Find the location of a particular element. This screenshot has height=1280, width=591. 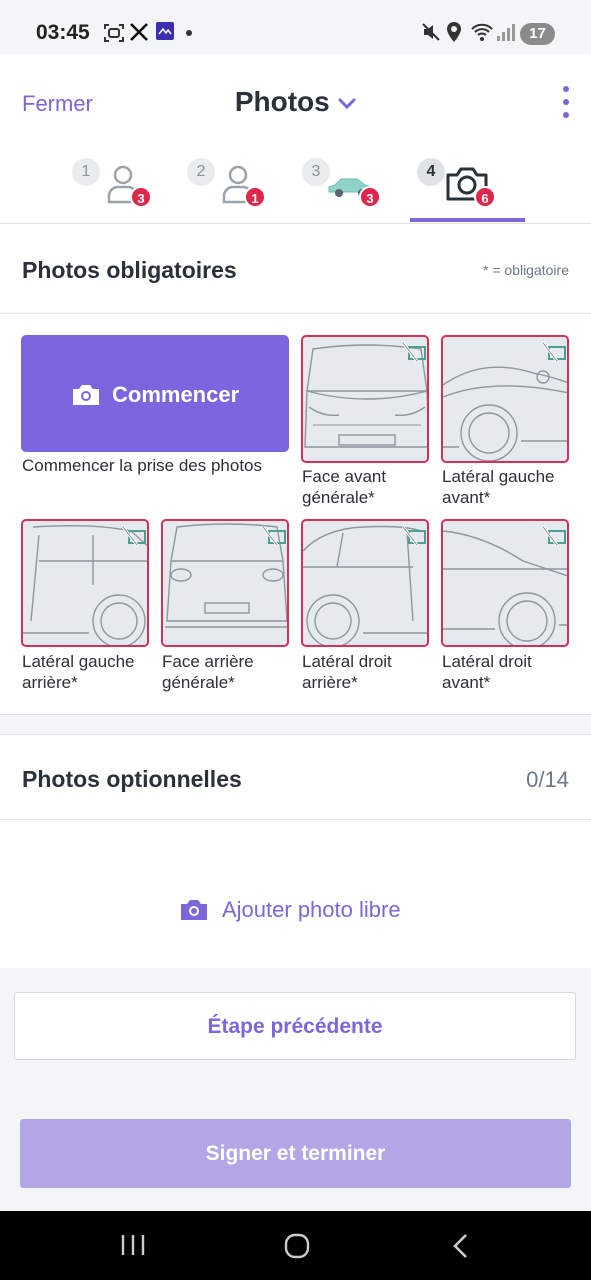

screenshot-icon is located at coordinates (114, 33).